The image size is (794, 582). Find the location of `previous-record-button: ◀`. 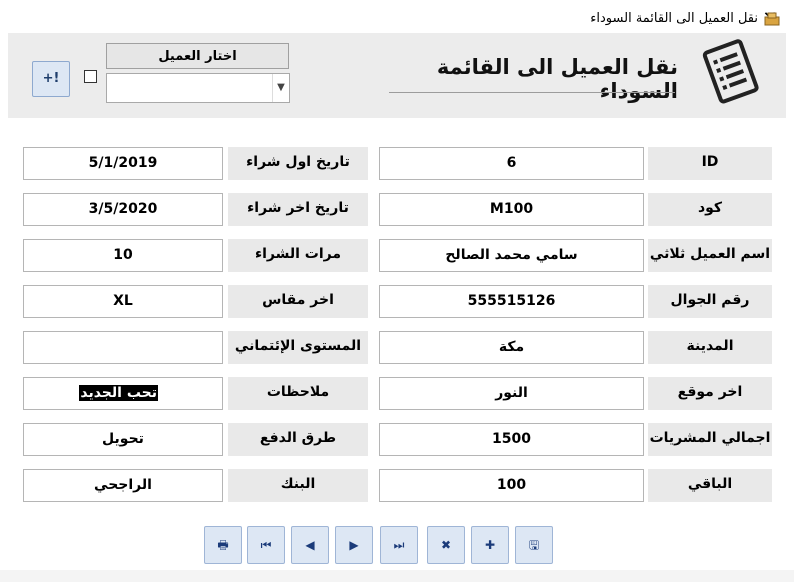

previous-record-button: ◀ is located at coordinates (310, 545).